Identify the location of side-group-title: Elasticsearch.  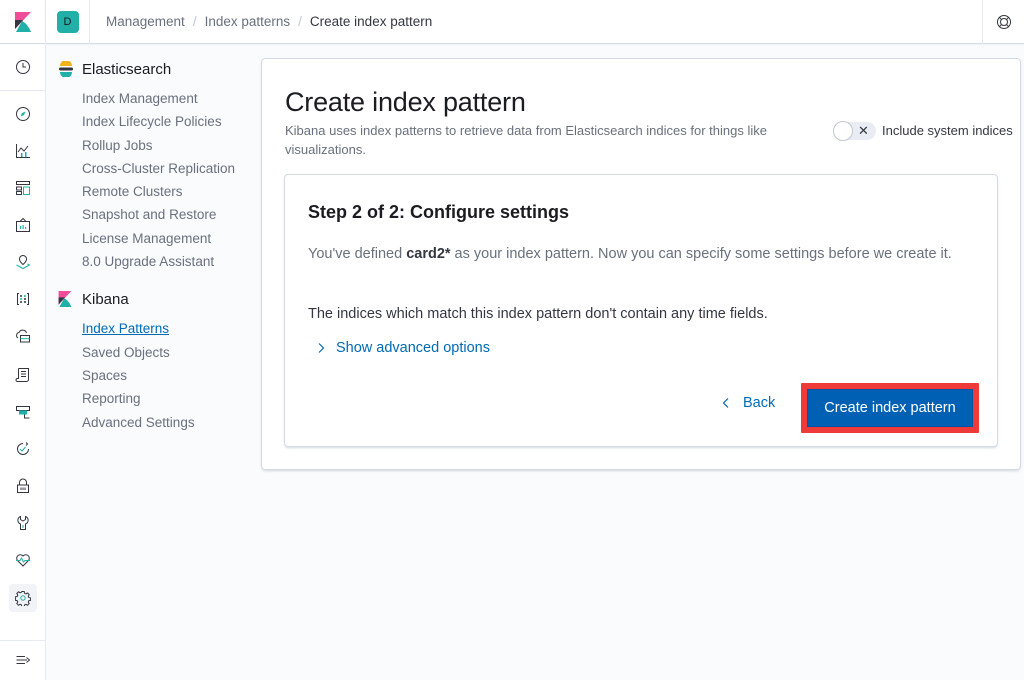
(127, 69).